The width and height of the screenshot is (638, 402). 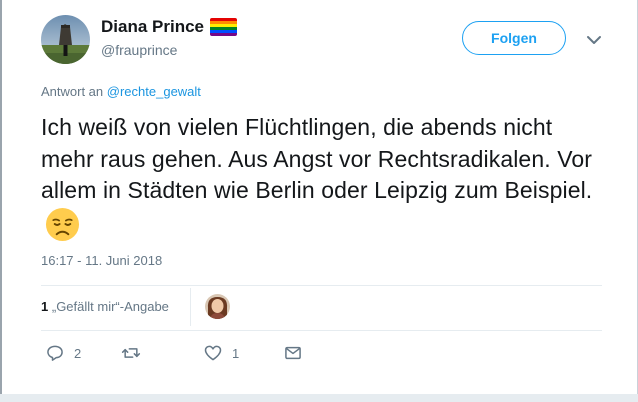 I want to click on follow-button: Folgen, so click(x=514, y=38).